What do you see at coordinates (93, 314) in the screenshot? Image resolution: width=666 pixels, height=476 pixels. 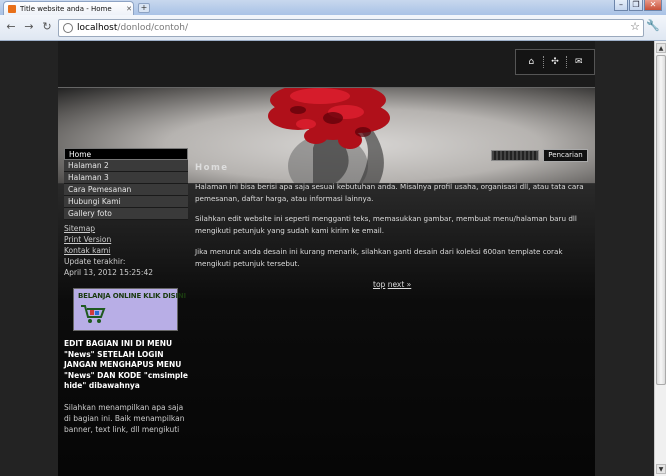 I see `shopping-cart-icon` at bounding box center [93, 314].